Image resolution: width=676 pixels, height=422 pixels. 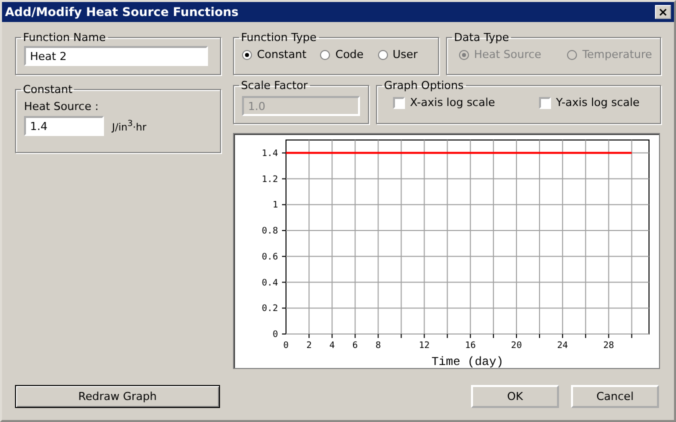 I want to click on x-tick-label: 8, so click(x=378, y=346).